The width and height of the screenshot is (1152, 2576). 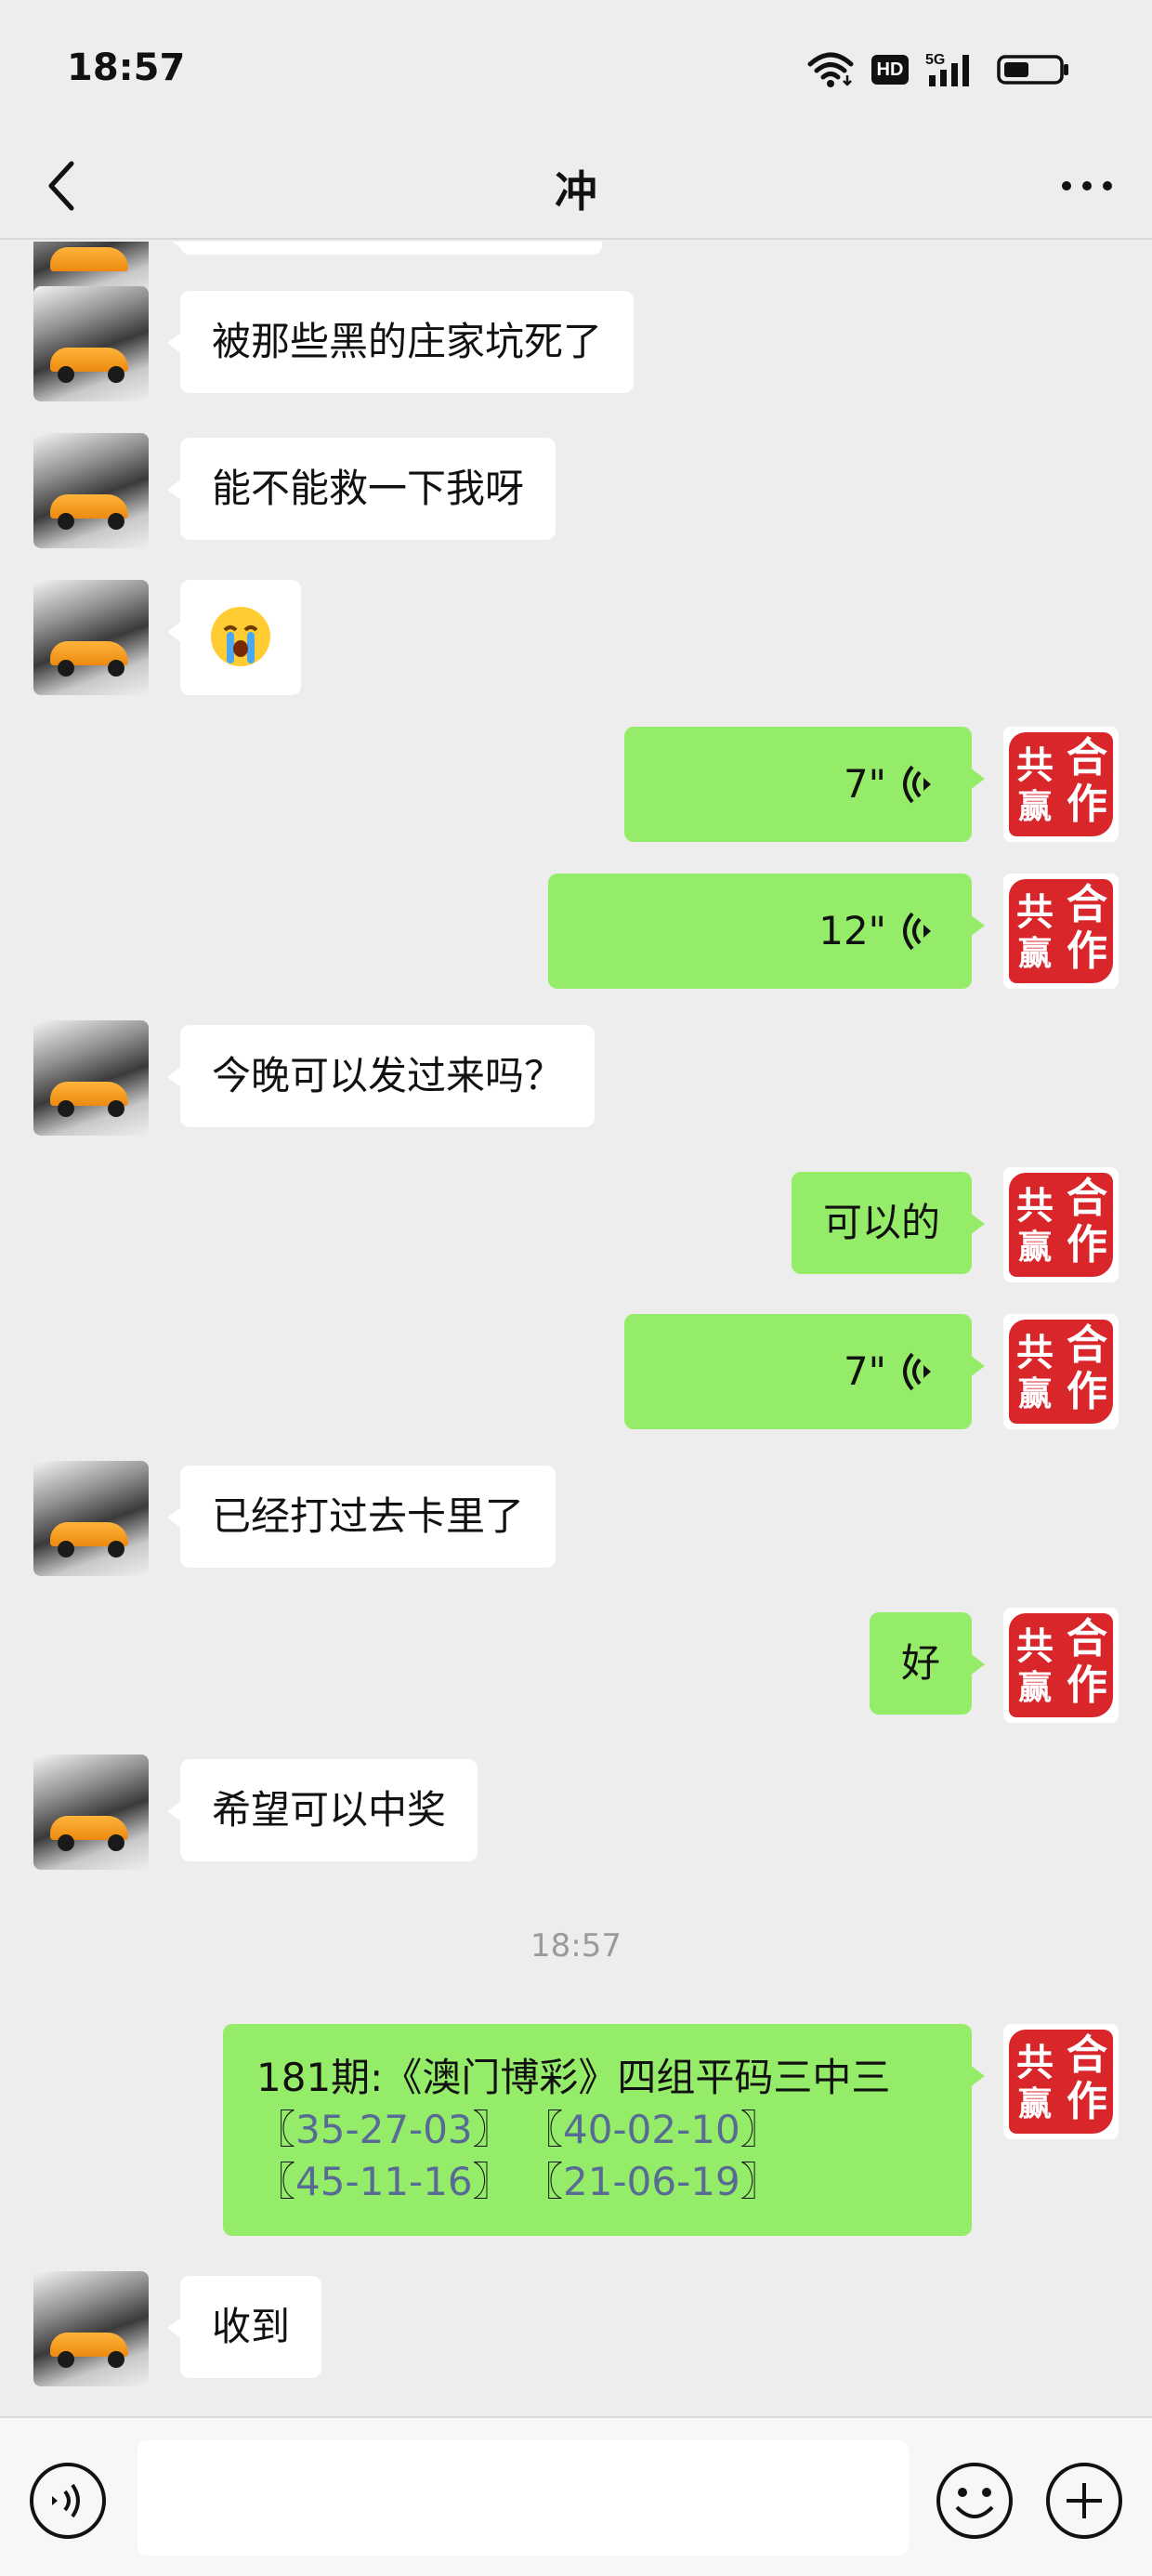 I want to click on message-line: 〖35-27-03〗 〖40-02-10〗, so click(x=597, y=2130).